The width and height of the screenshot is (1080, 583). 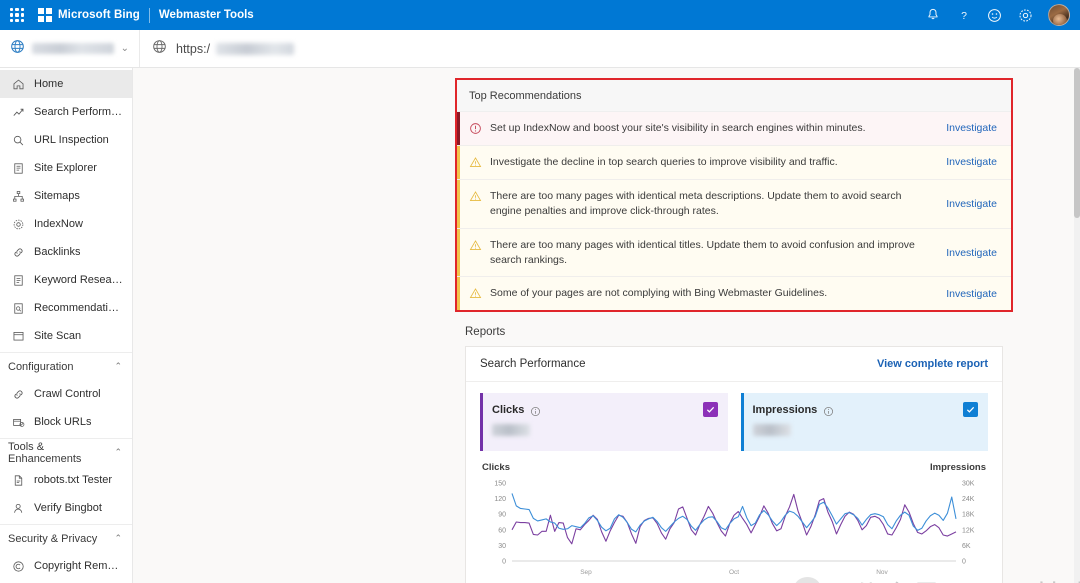 What do you see at coordinates (968, 499) in the screenshot?
I see `svg-text: 24K` at bounding box center [968, 499].